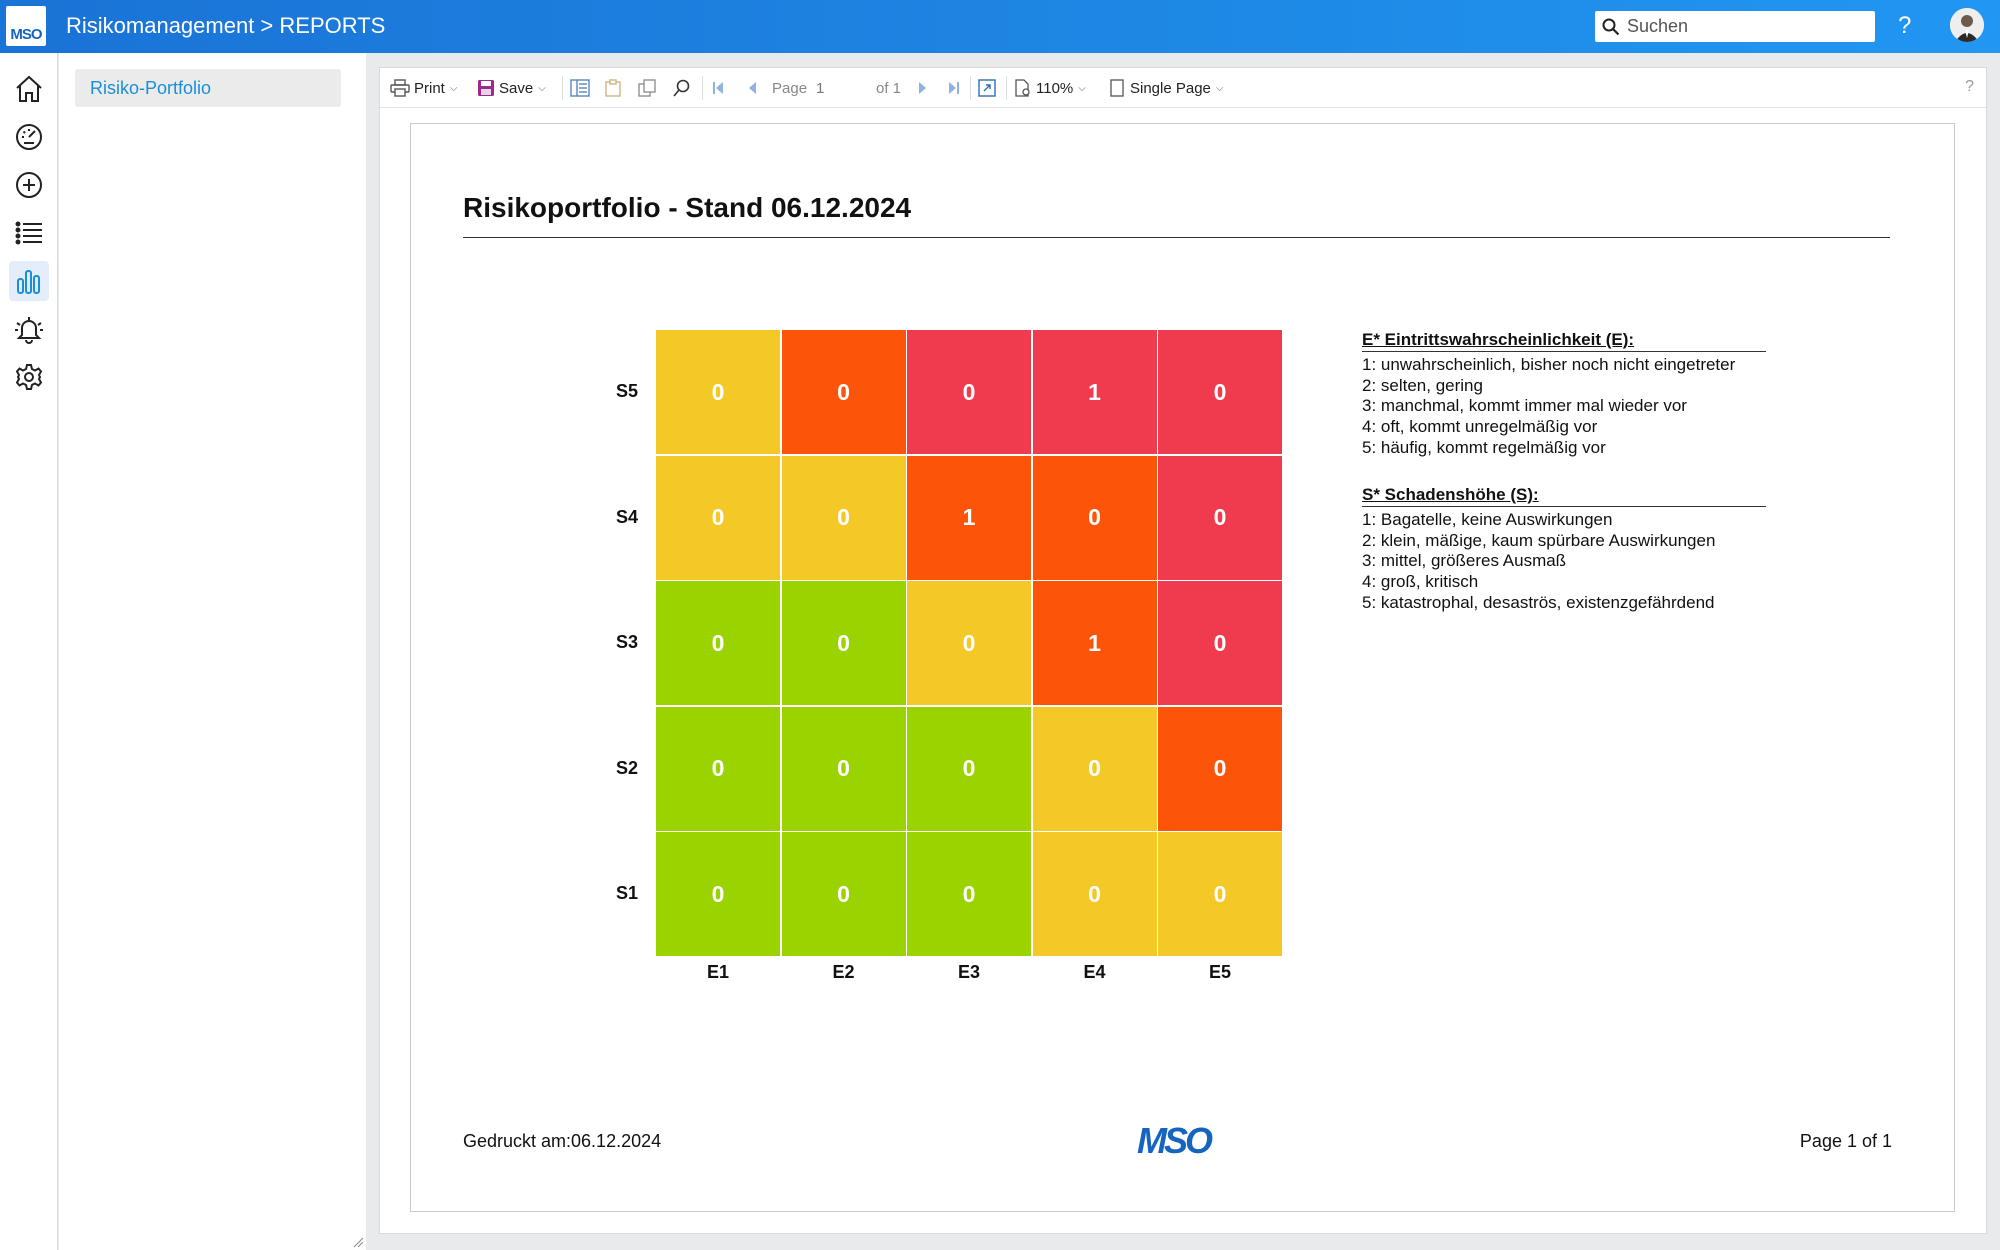 The height and width of the screenshot is (1250, 2000). What do you see at coordinates (212, 651) in the screenshot?
I see `reports-subnav: Risiko-Portfolio` at bounding box center [212, 651].